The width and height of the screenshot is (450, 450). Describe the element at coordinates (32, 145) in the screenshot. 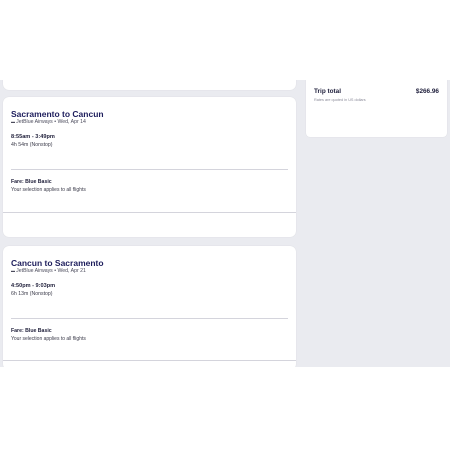

I see `flight-duration: 4h 54m (Nonstop)` at that location.